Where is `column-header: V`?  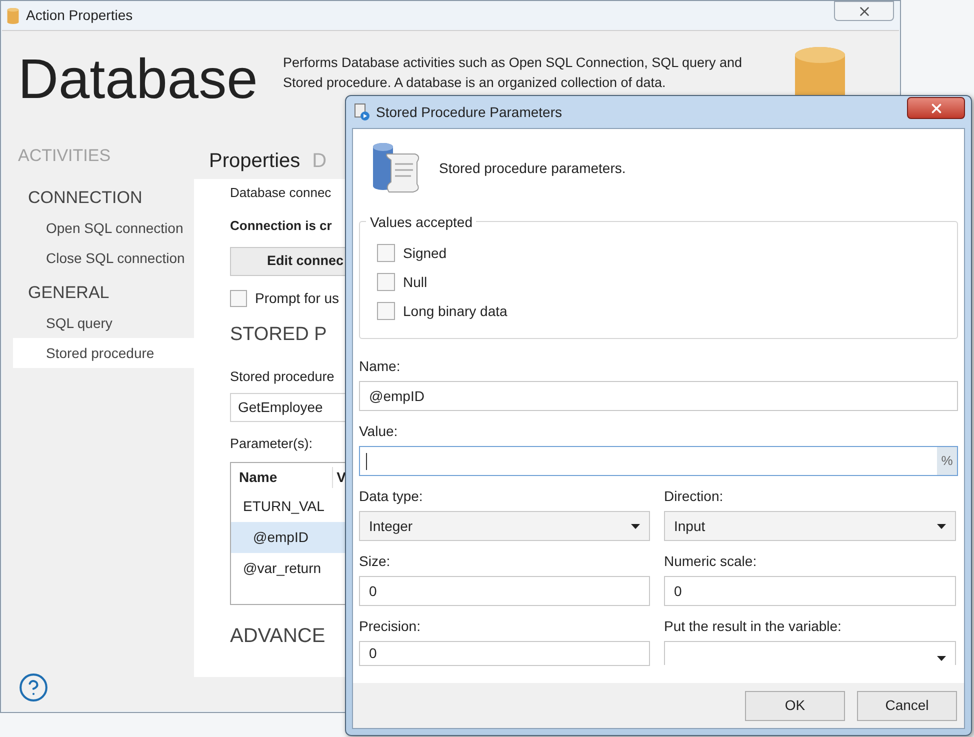 column-header: V is located at coordinates (339, 477).